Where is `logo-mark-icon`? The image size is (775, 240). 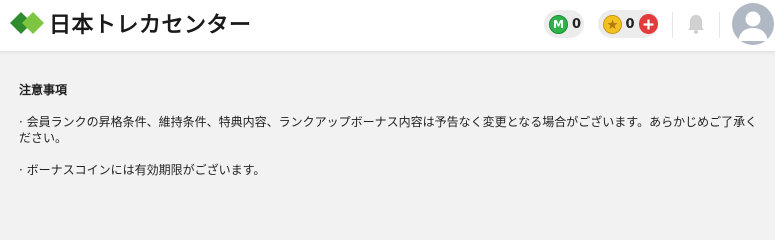 logo-mark-icon is located at coordinates (27, 23).